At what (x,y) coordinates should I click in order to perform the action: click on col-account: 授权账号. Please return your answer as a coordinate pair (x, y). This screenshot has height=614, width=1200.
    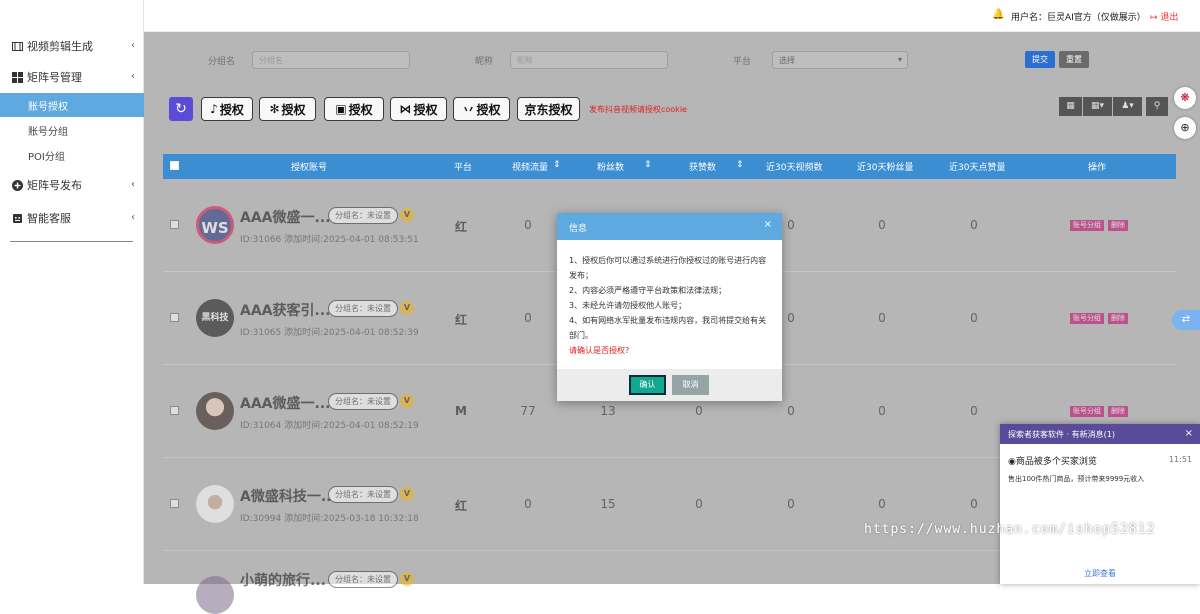
    Looking at the image, I should click on (309, 166).